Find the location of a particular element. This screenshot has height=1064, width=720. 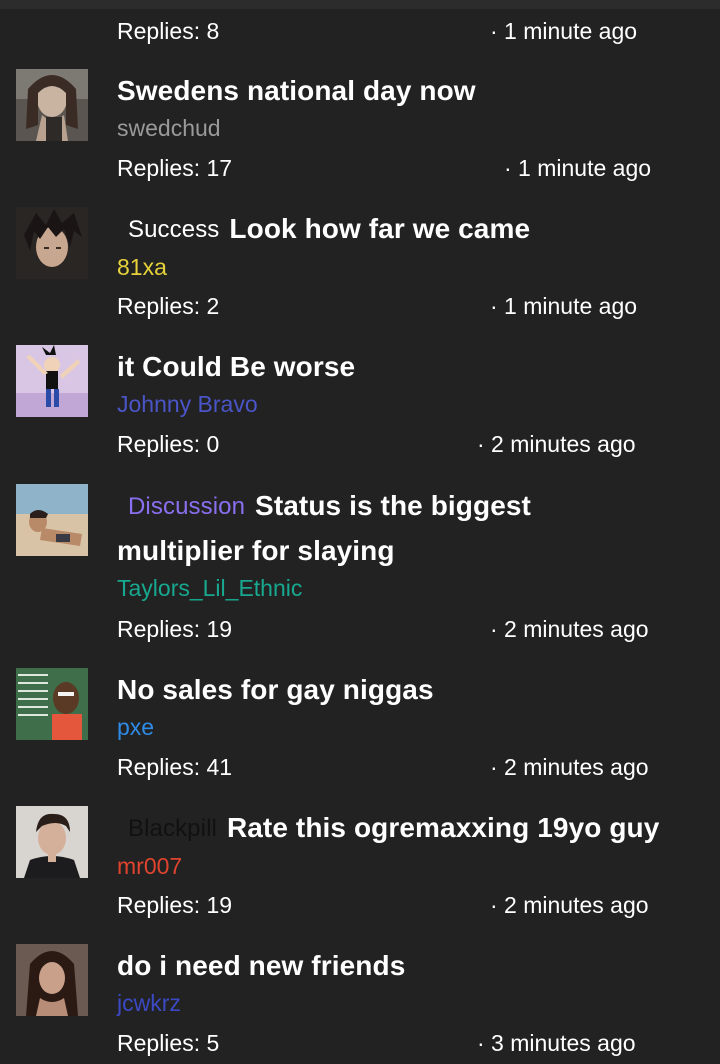

woman-portrait-avatar is located at coordinates (52, 105).